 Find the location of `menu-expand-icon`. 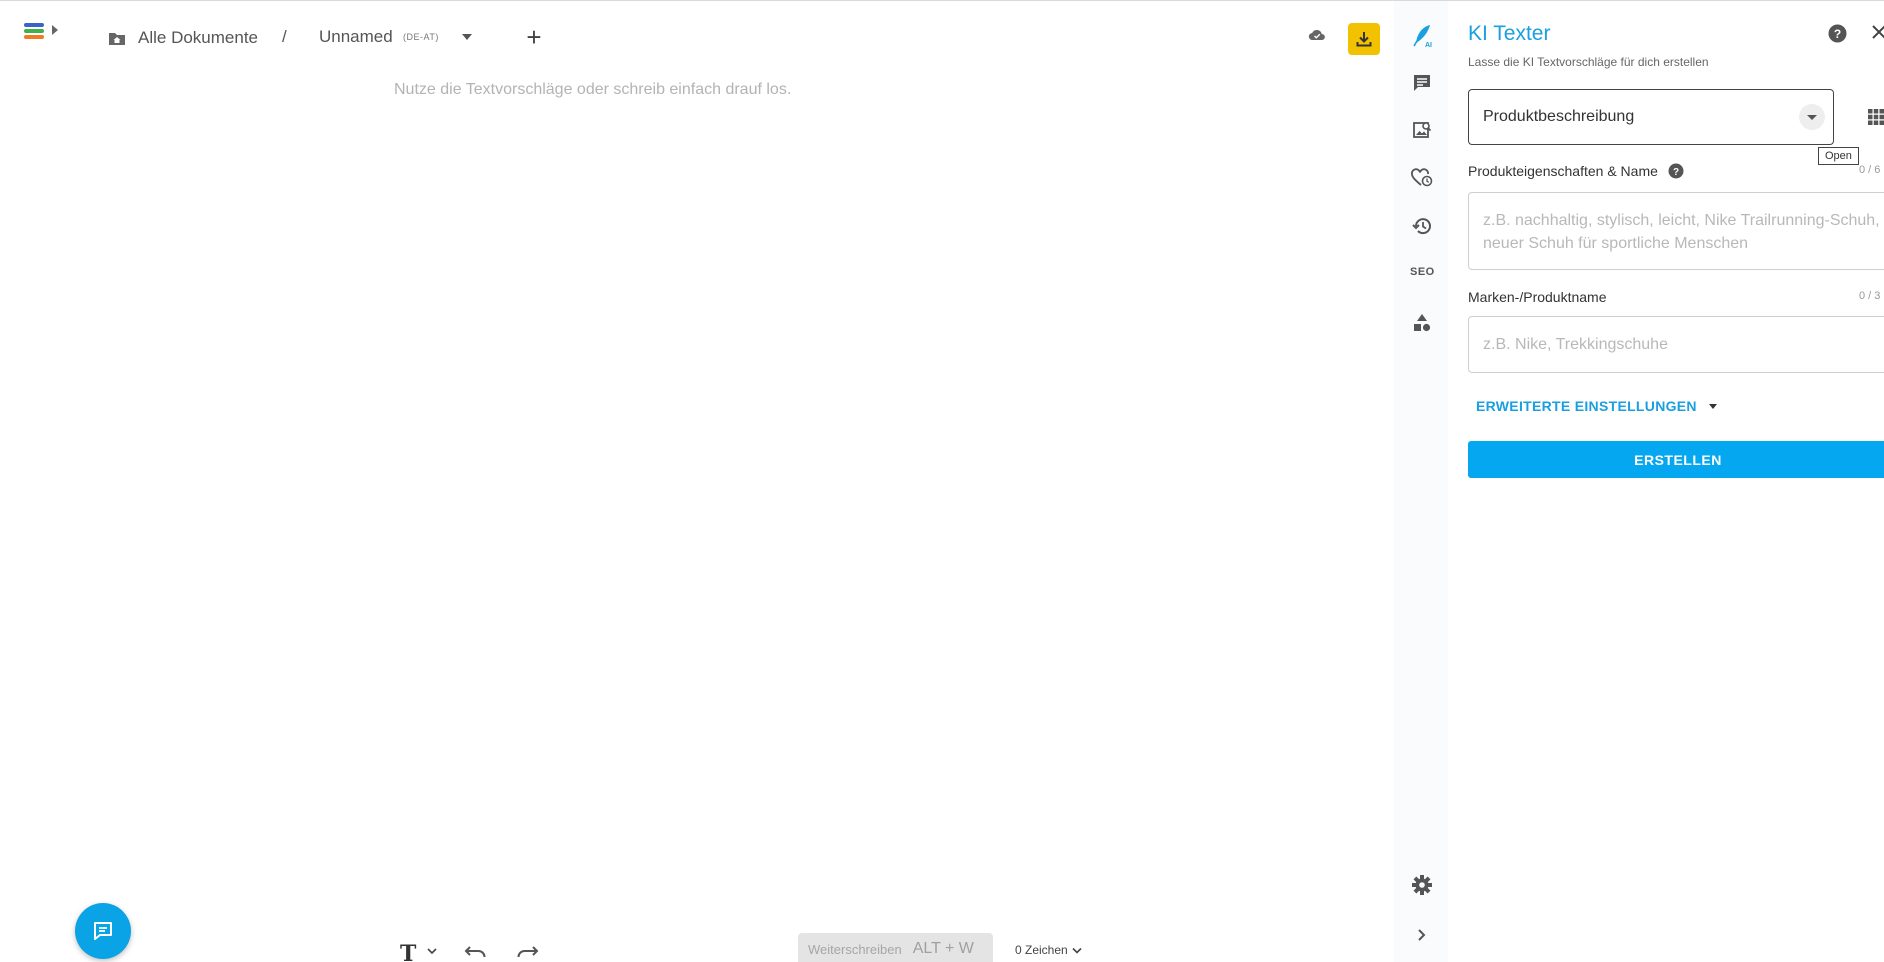

menu-expand-icon is located at coordinates (55, 30).